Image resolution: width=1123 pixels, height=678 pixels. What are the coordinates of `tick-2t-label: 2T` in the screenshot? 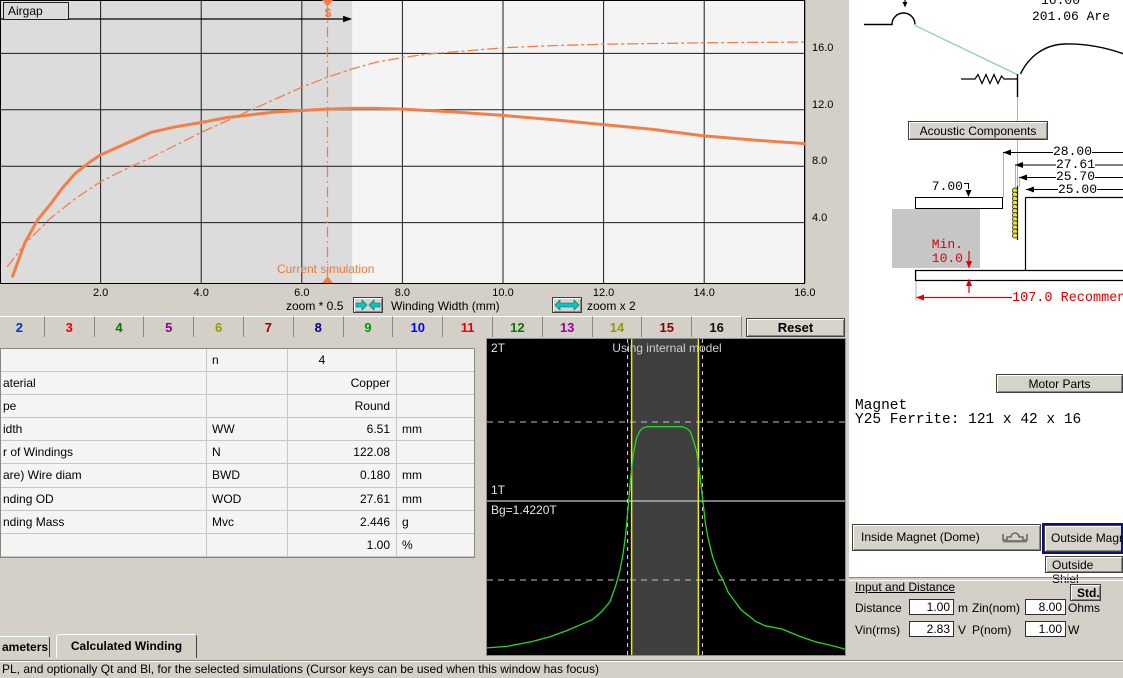 It's located at (498, 348).